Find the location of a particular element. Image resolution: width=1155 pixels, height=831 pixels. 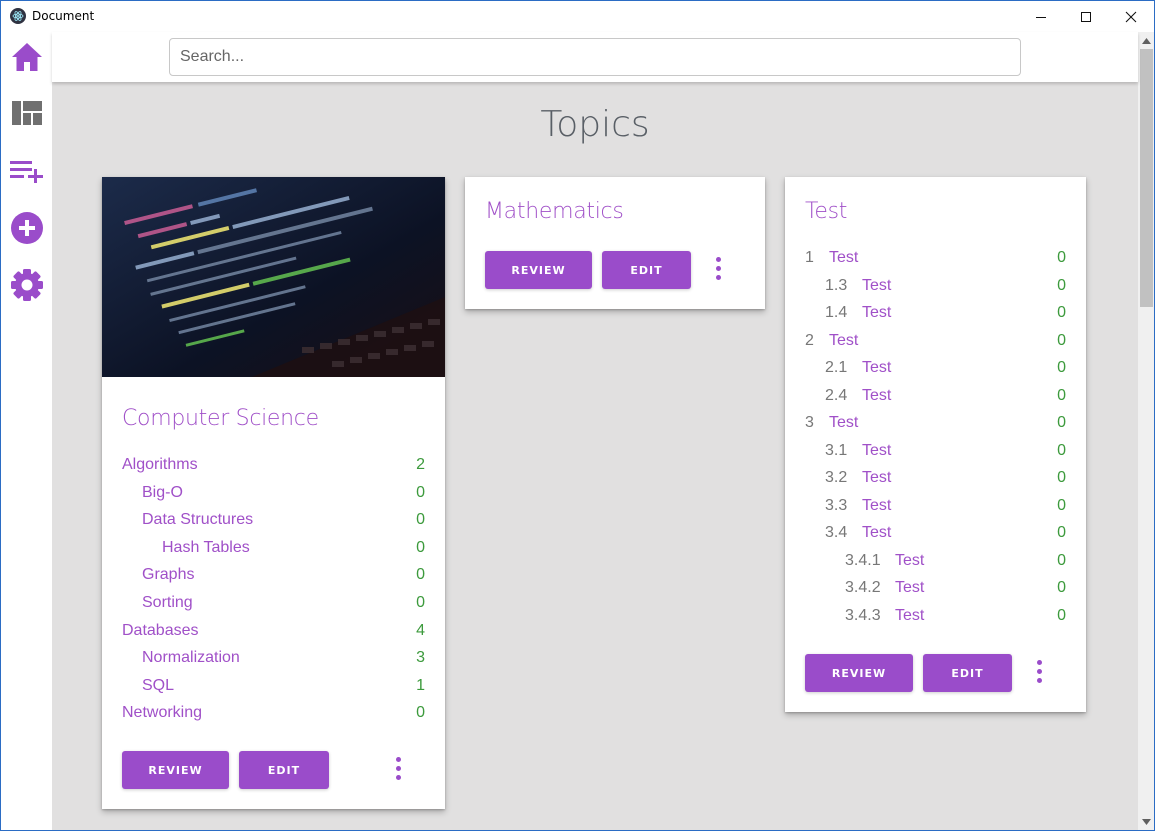

sidebar-item-dashboard is located at coordinates (27, 113).